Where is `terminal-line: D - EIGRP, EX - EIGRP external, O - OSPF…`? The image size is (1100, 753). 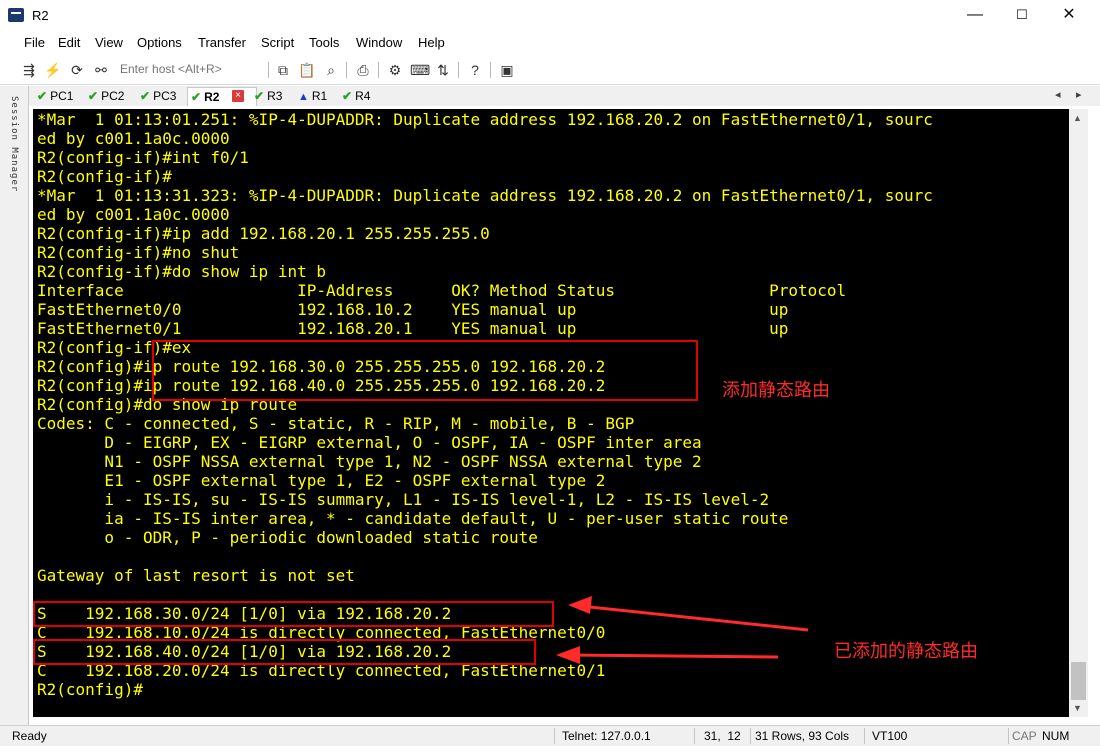 terminal-line: D - EIGRP, EX - EIGRP external, O - OSPF… is located at coordinates (369, 442).